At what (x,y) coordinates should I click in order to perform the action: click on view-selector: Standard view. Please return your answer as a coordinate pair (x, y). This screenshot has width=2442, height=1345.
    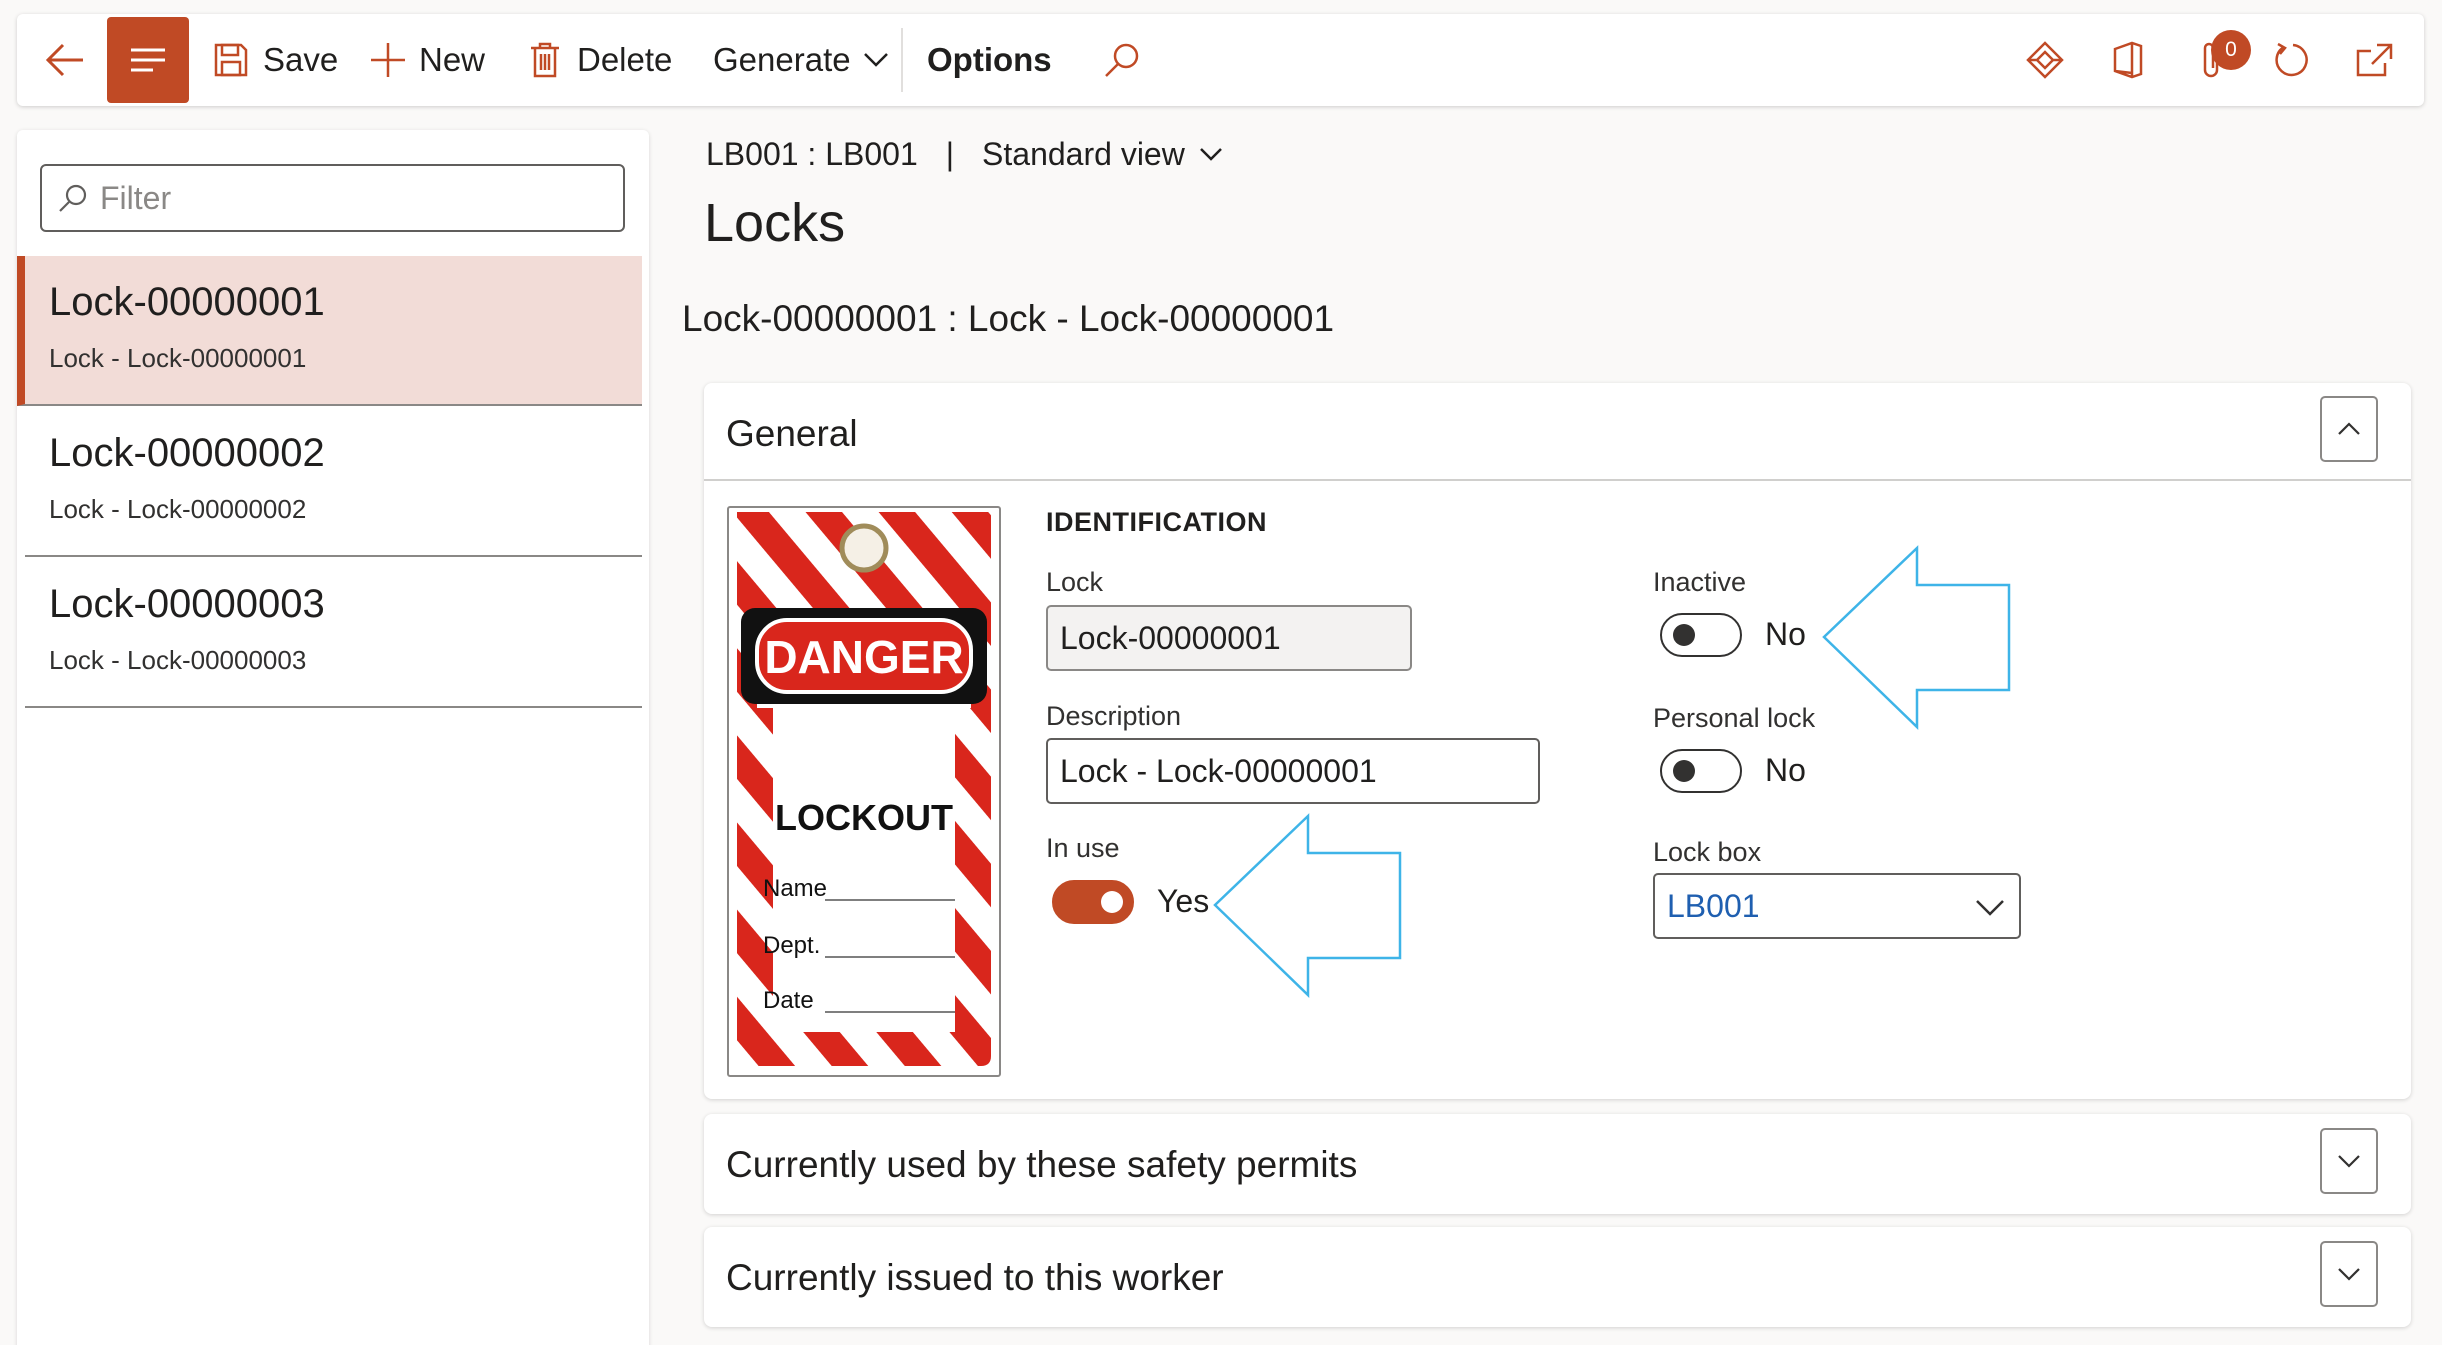
    Looking at the image, I should click on (1102, 154).